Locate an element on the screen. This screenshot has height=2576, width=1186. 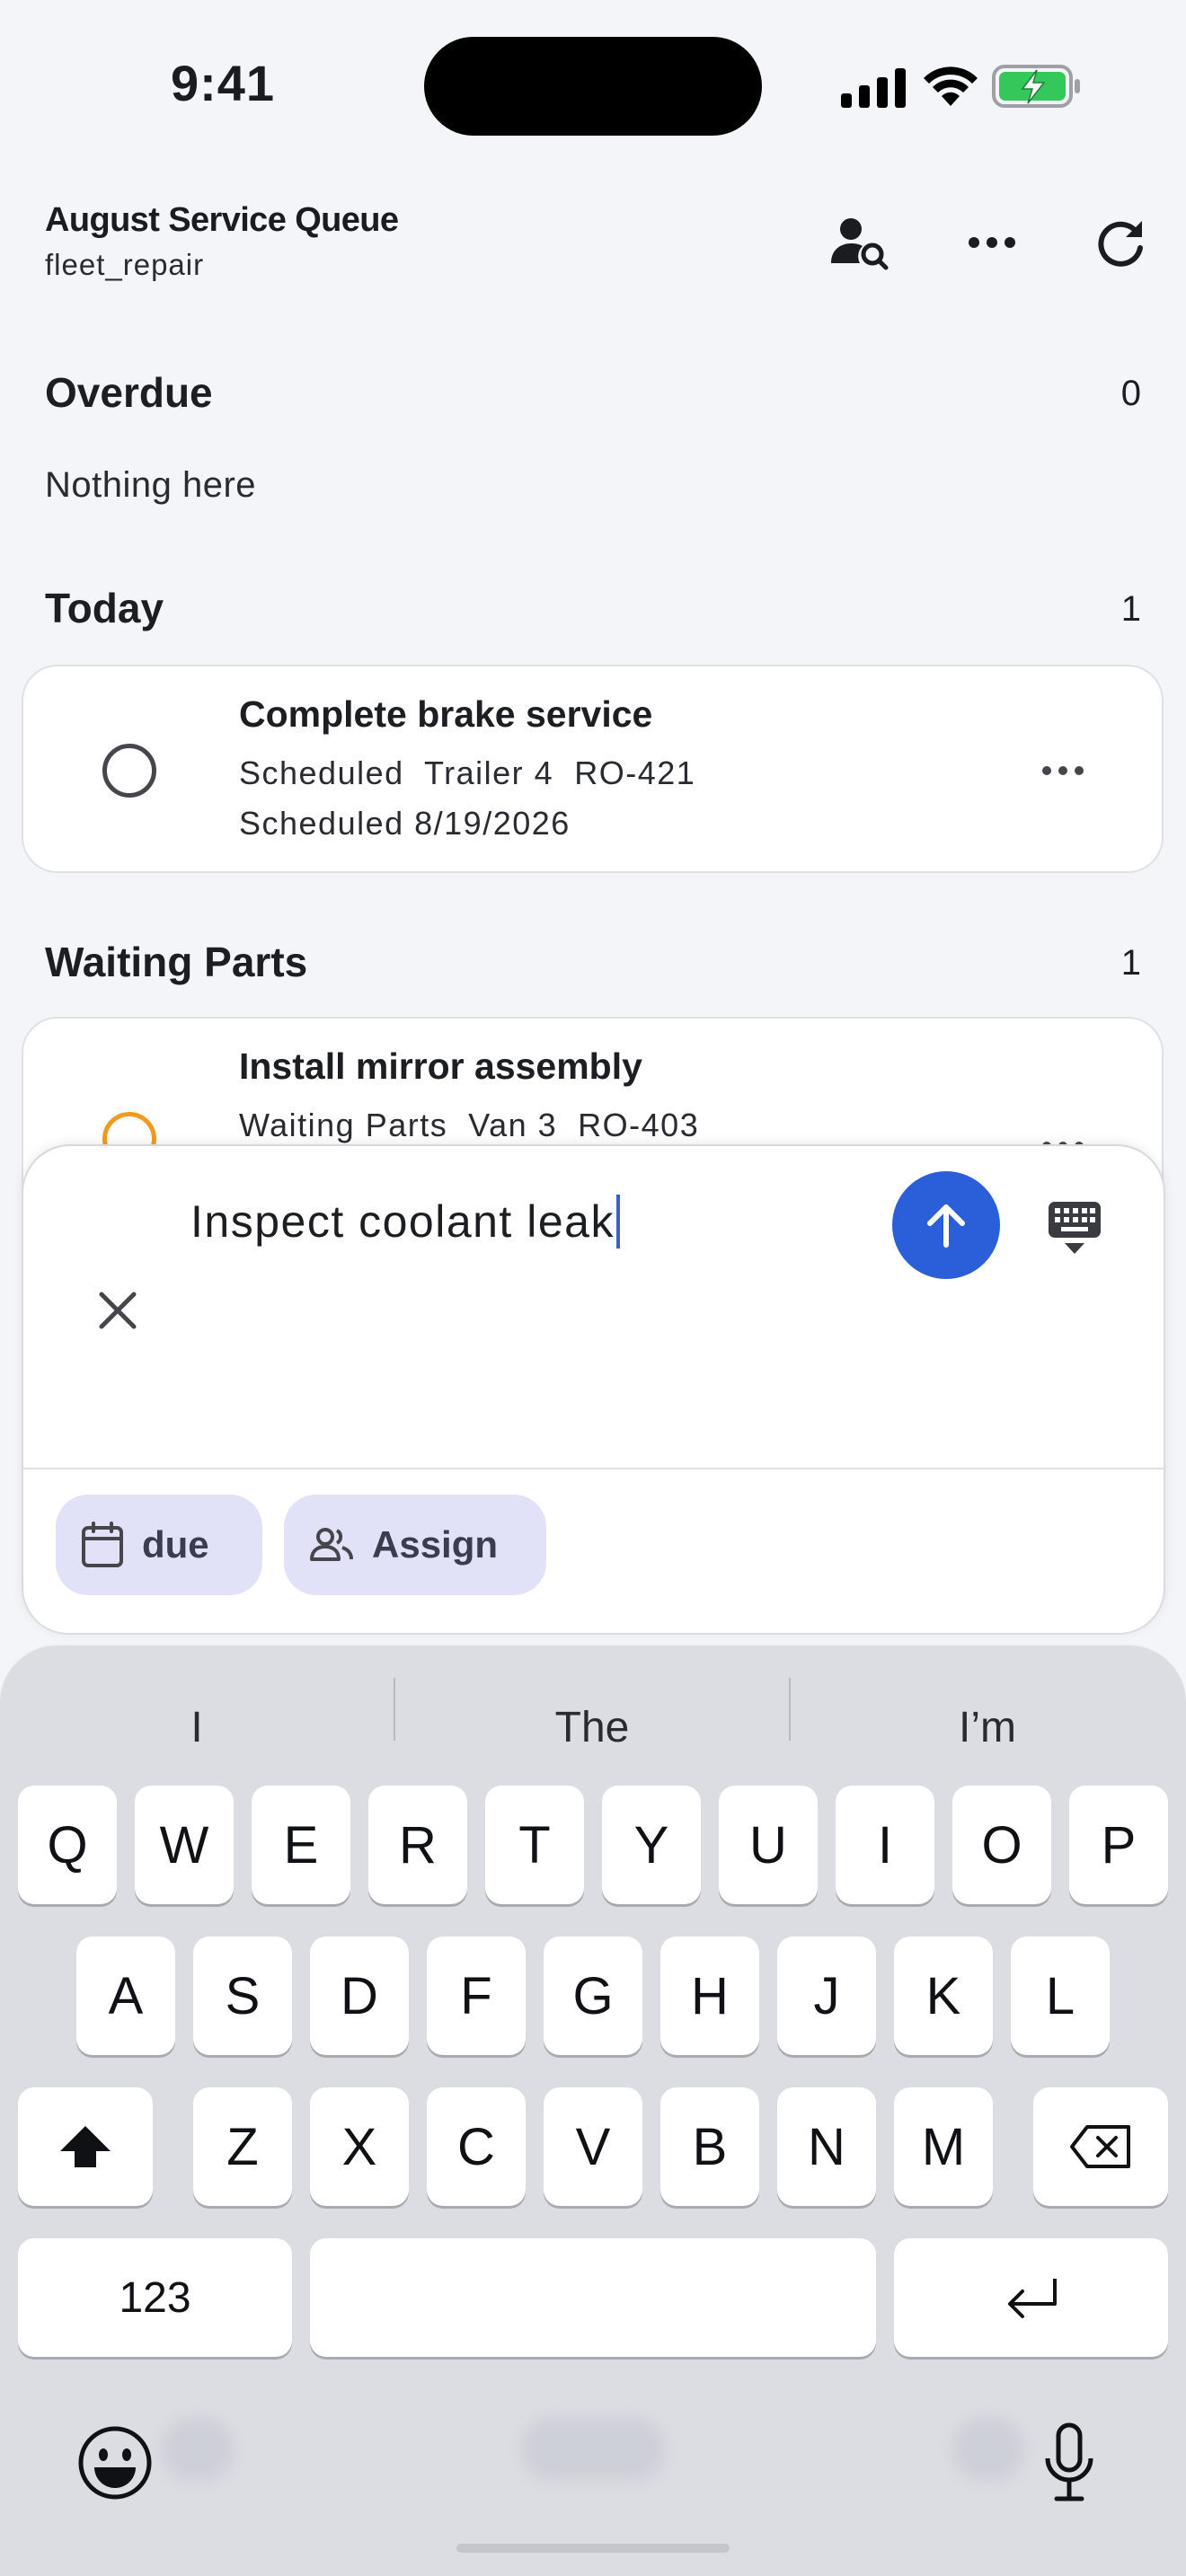
key-q: Q is located at coordinates (67, 1845).